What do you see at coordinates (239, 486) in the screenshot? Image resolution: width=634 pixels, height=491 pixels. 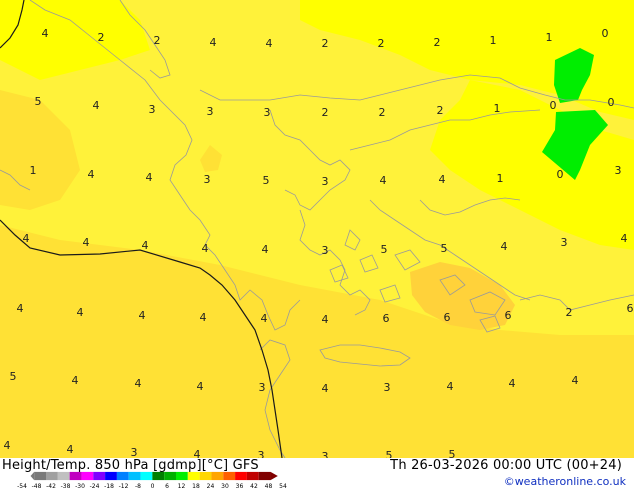 I see `color-scale-tick-label: 36` at bounding box center [239, 486].